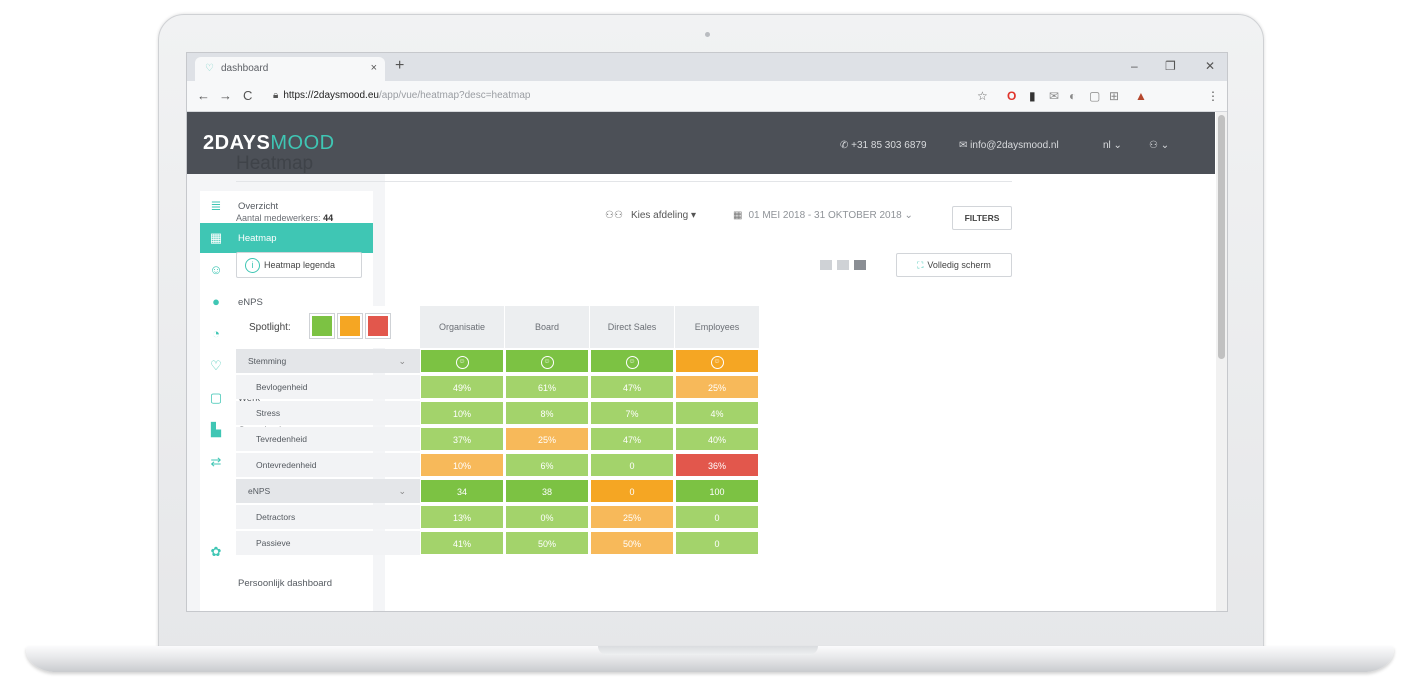 Image resolution: width=1407 pixels, height=678 pixels. Describe the element at coordinates (216, 365) in the screenshot. I see `sidebar-item-icon: ♡` at that location.